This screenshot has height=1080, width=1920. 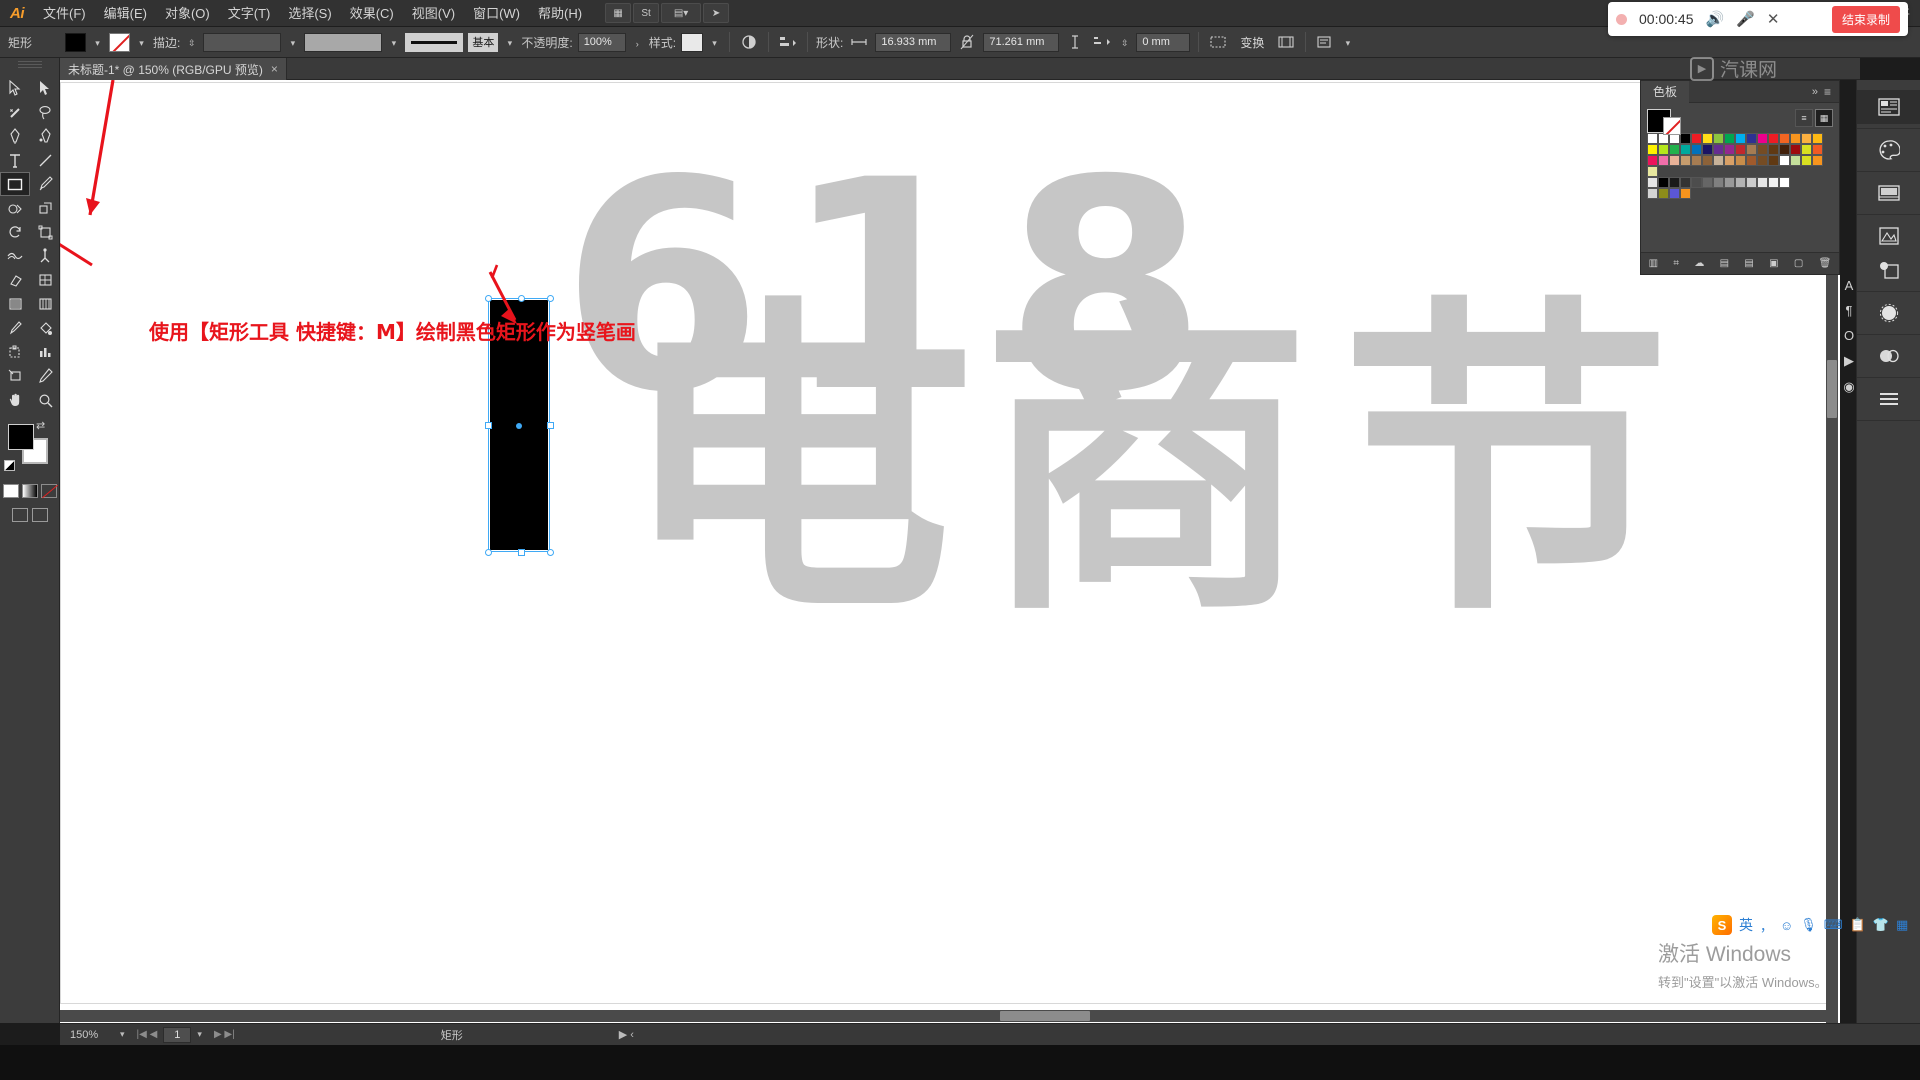 What do you see at coordinates (15, 352) in the screenshot?
I see `artboard-tool` at bounding box center [15, 352].